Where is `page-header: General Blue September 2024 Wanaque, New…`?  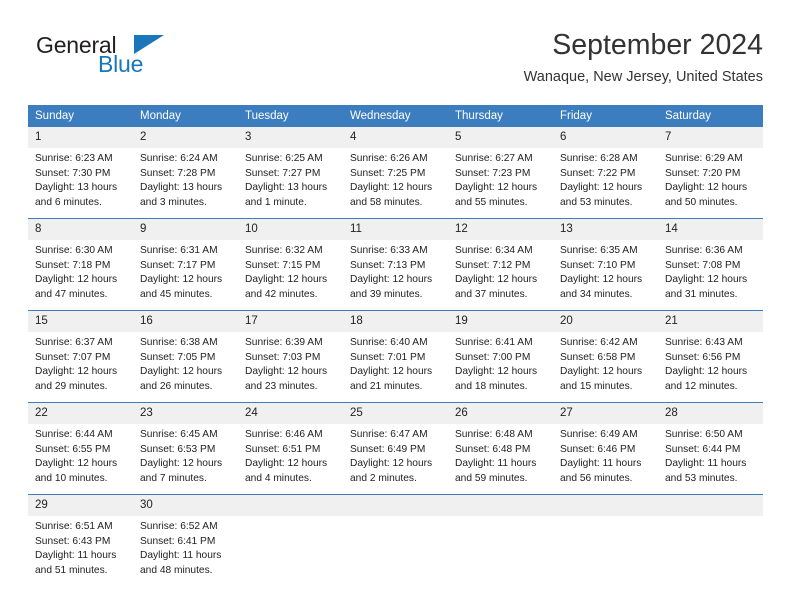
page-header: General Blue September 2024 Wanaque, New… is located at coordinates (395, 61).